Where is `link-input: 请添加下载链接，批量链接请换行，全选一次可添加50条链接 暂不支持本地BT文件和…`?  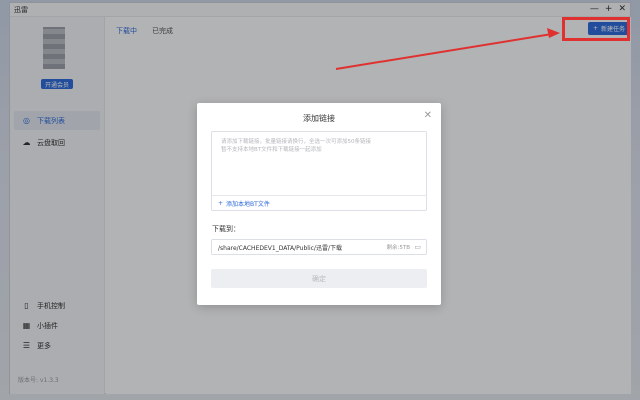
link-input: 请添加下载链接，批量链接请换行，全选一次可添加50条链接 暂不支持本地BT文件和… is located at coordinates (319, 171).